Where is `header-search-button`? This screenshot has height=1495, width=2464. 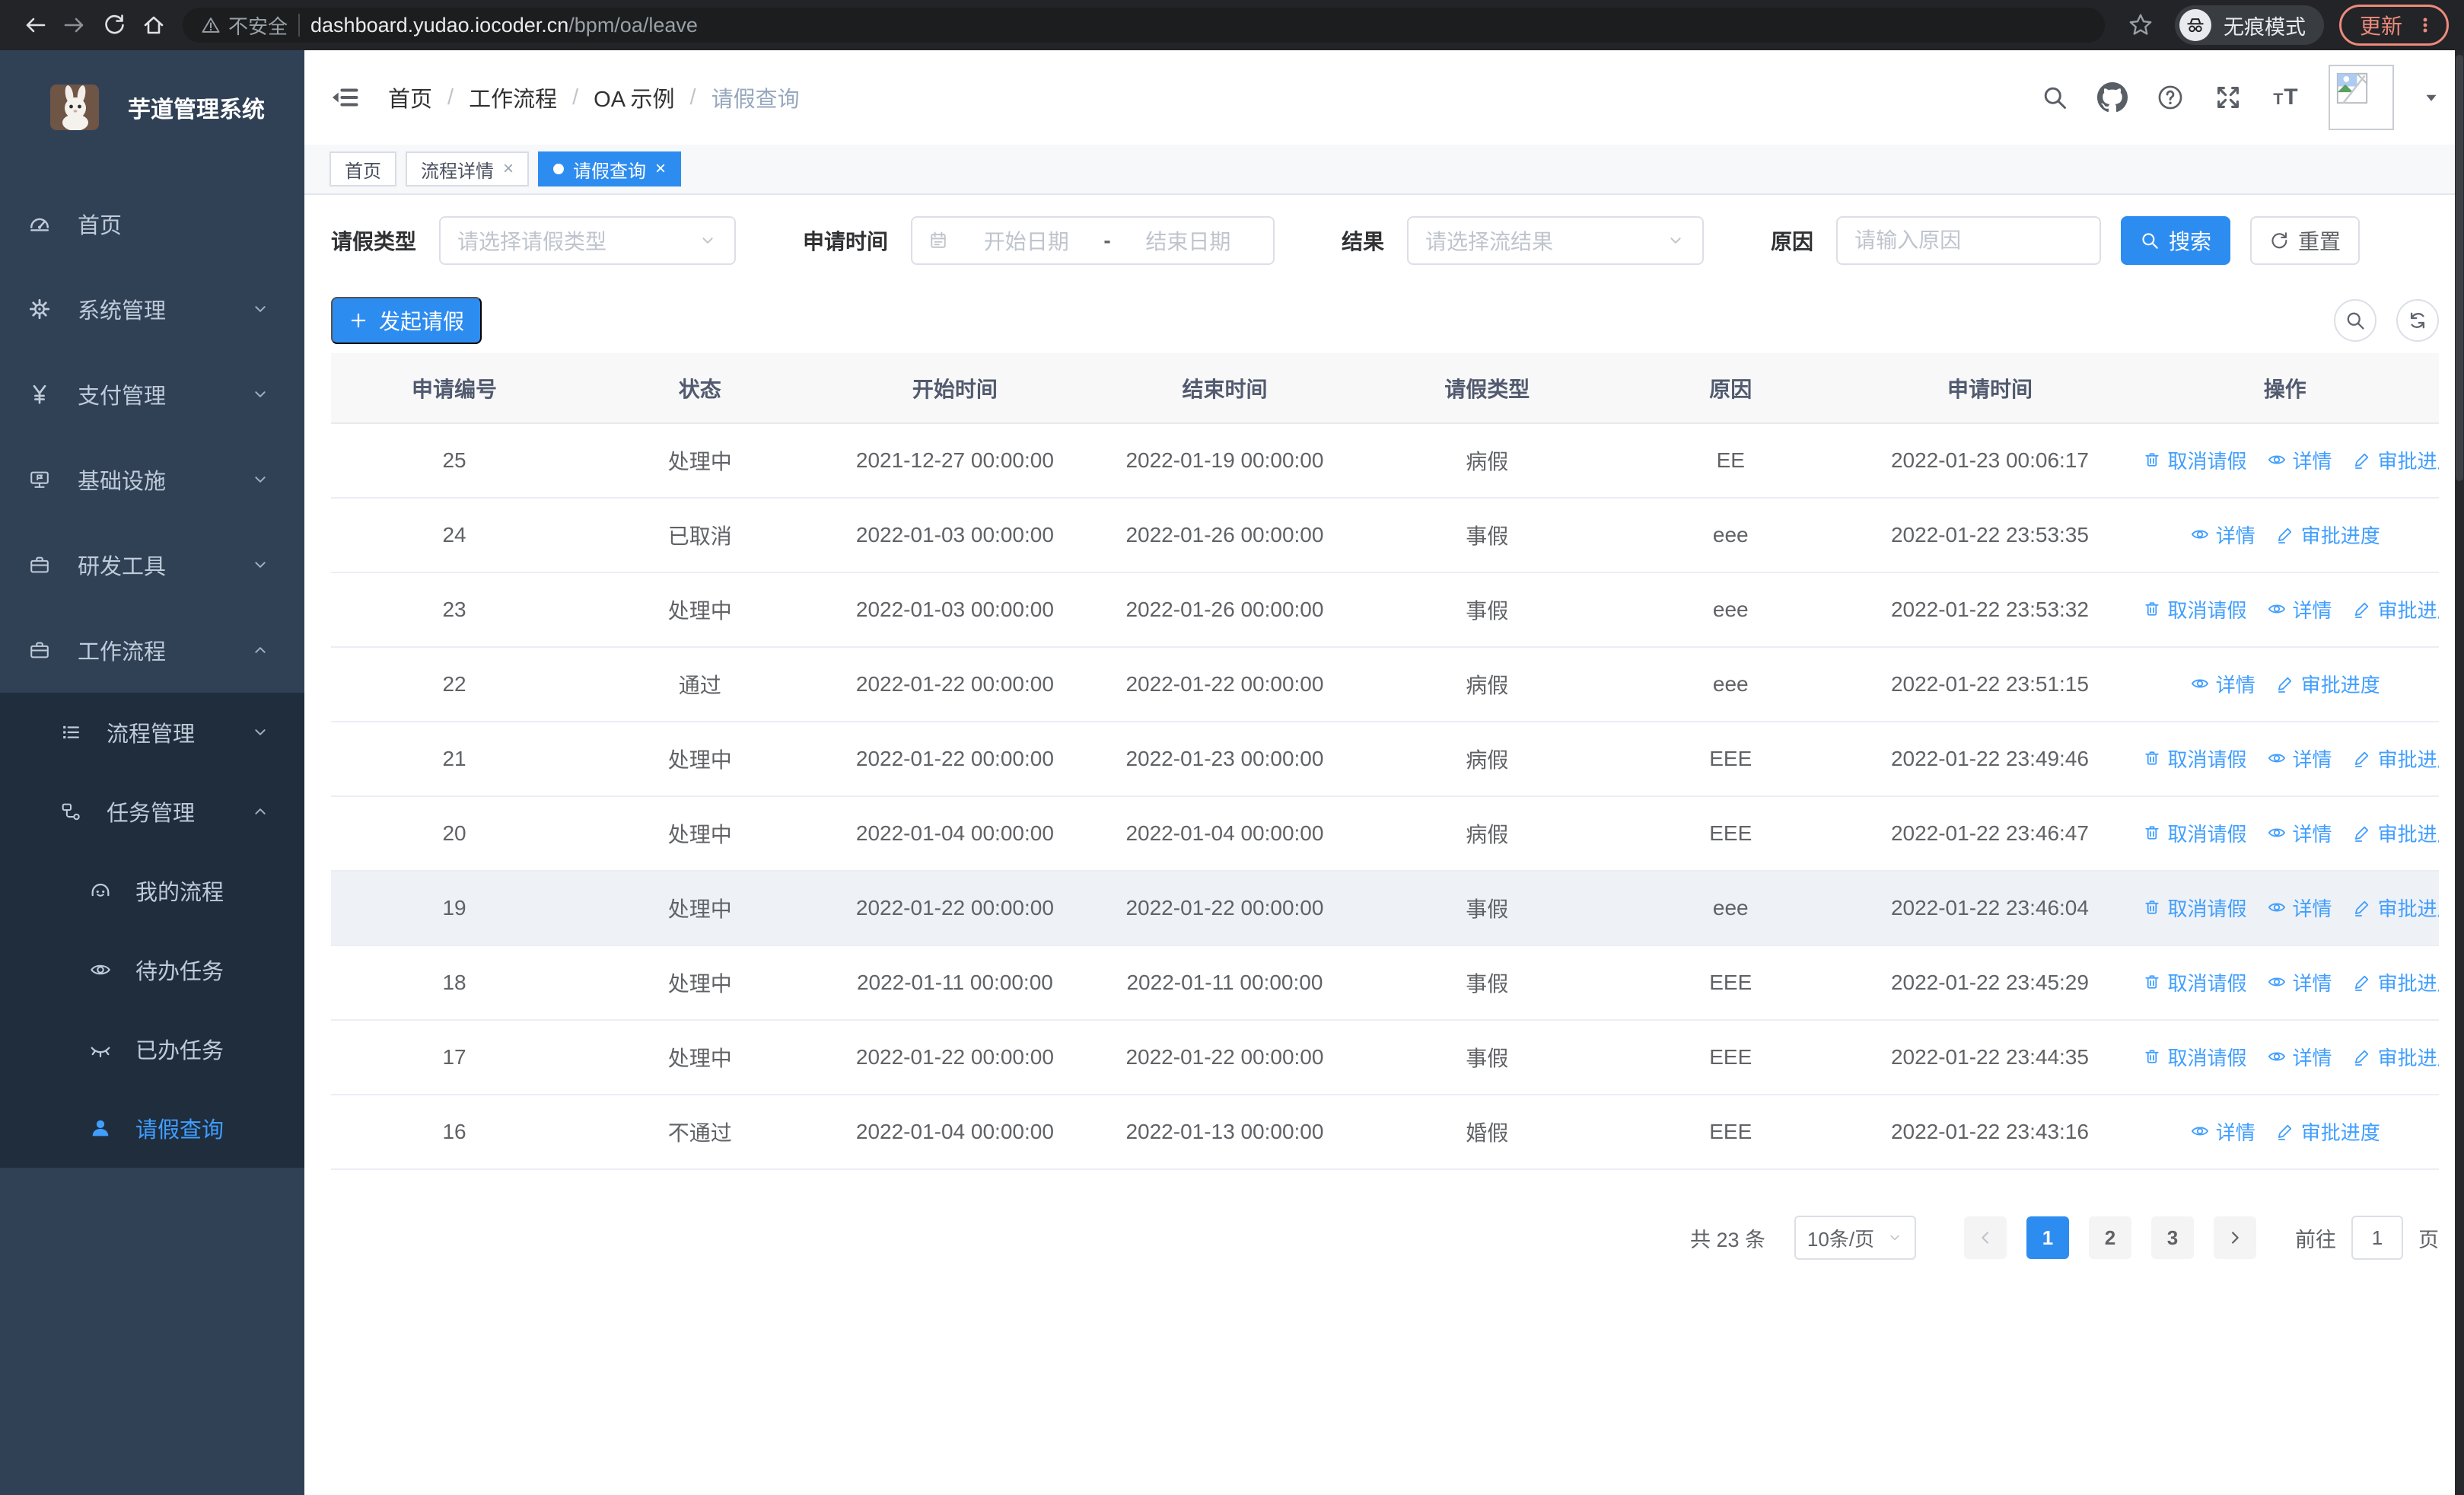 header-search-button is located at coordinates (2054, 98).